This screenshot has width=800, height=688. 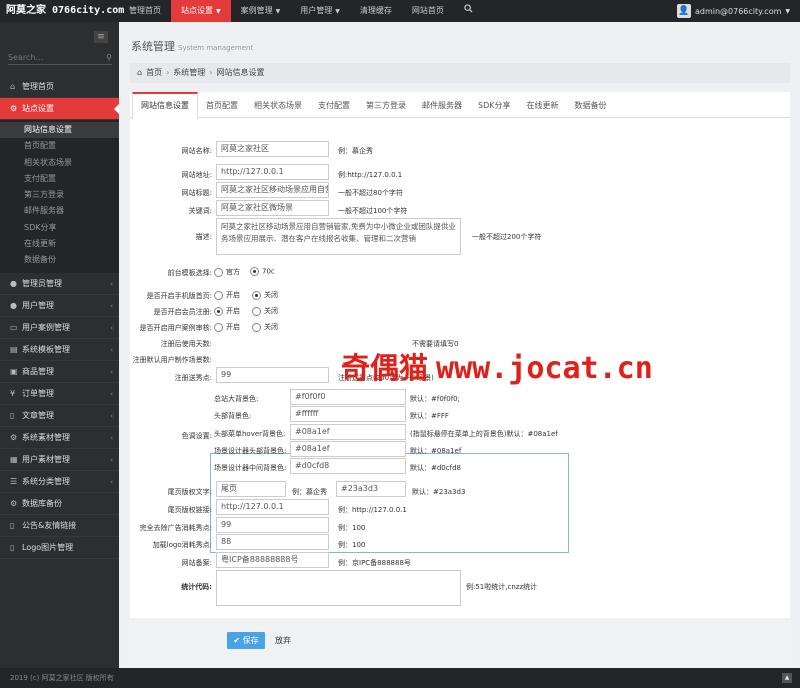 I want to click on radio-70c, so click(x=254, y=271).